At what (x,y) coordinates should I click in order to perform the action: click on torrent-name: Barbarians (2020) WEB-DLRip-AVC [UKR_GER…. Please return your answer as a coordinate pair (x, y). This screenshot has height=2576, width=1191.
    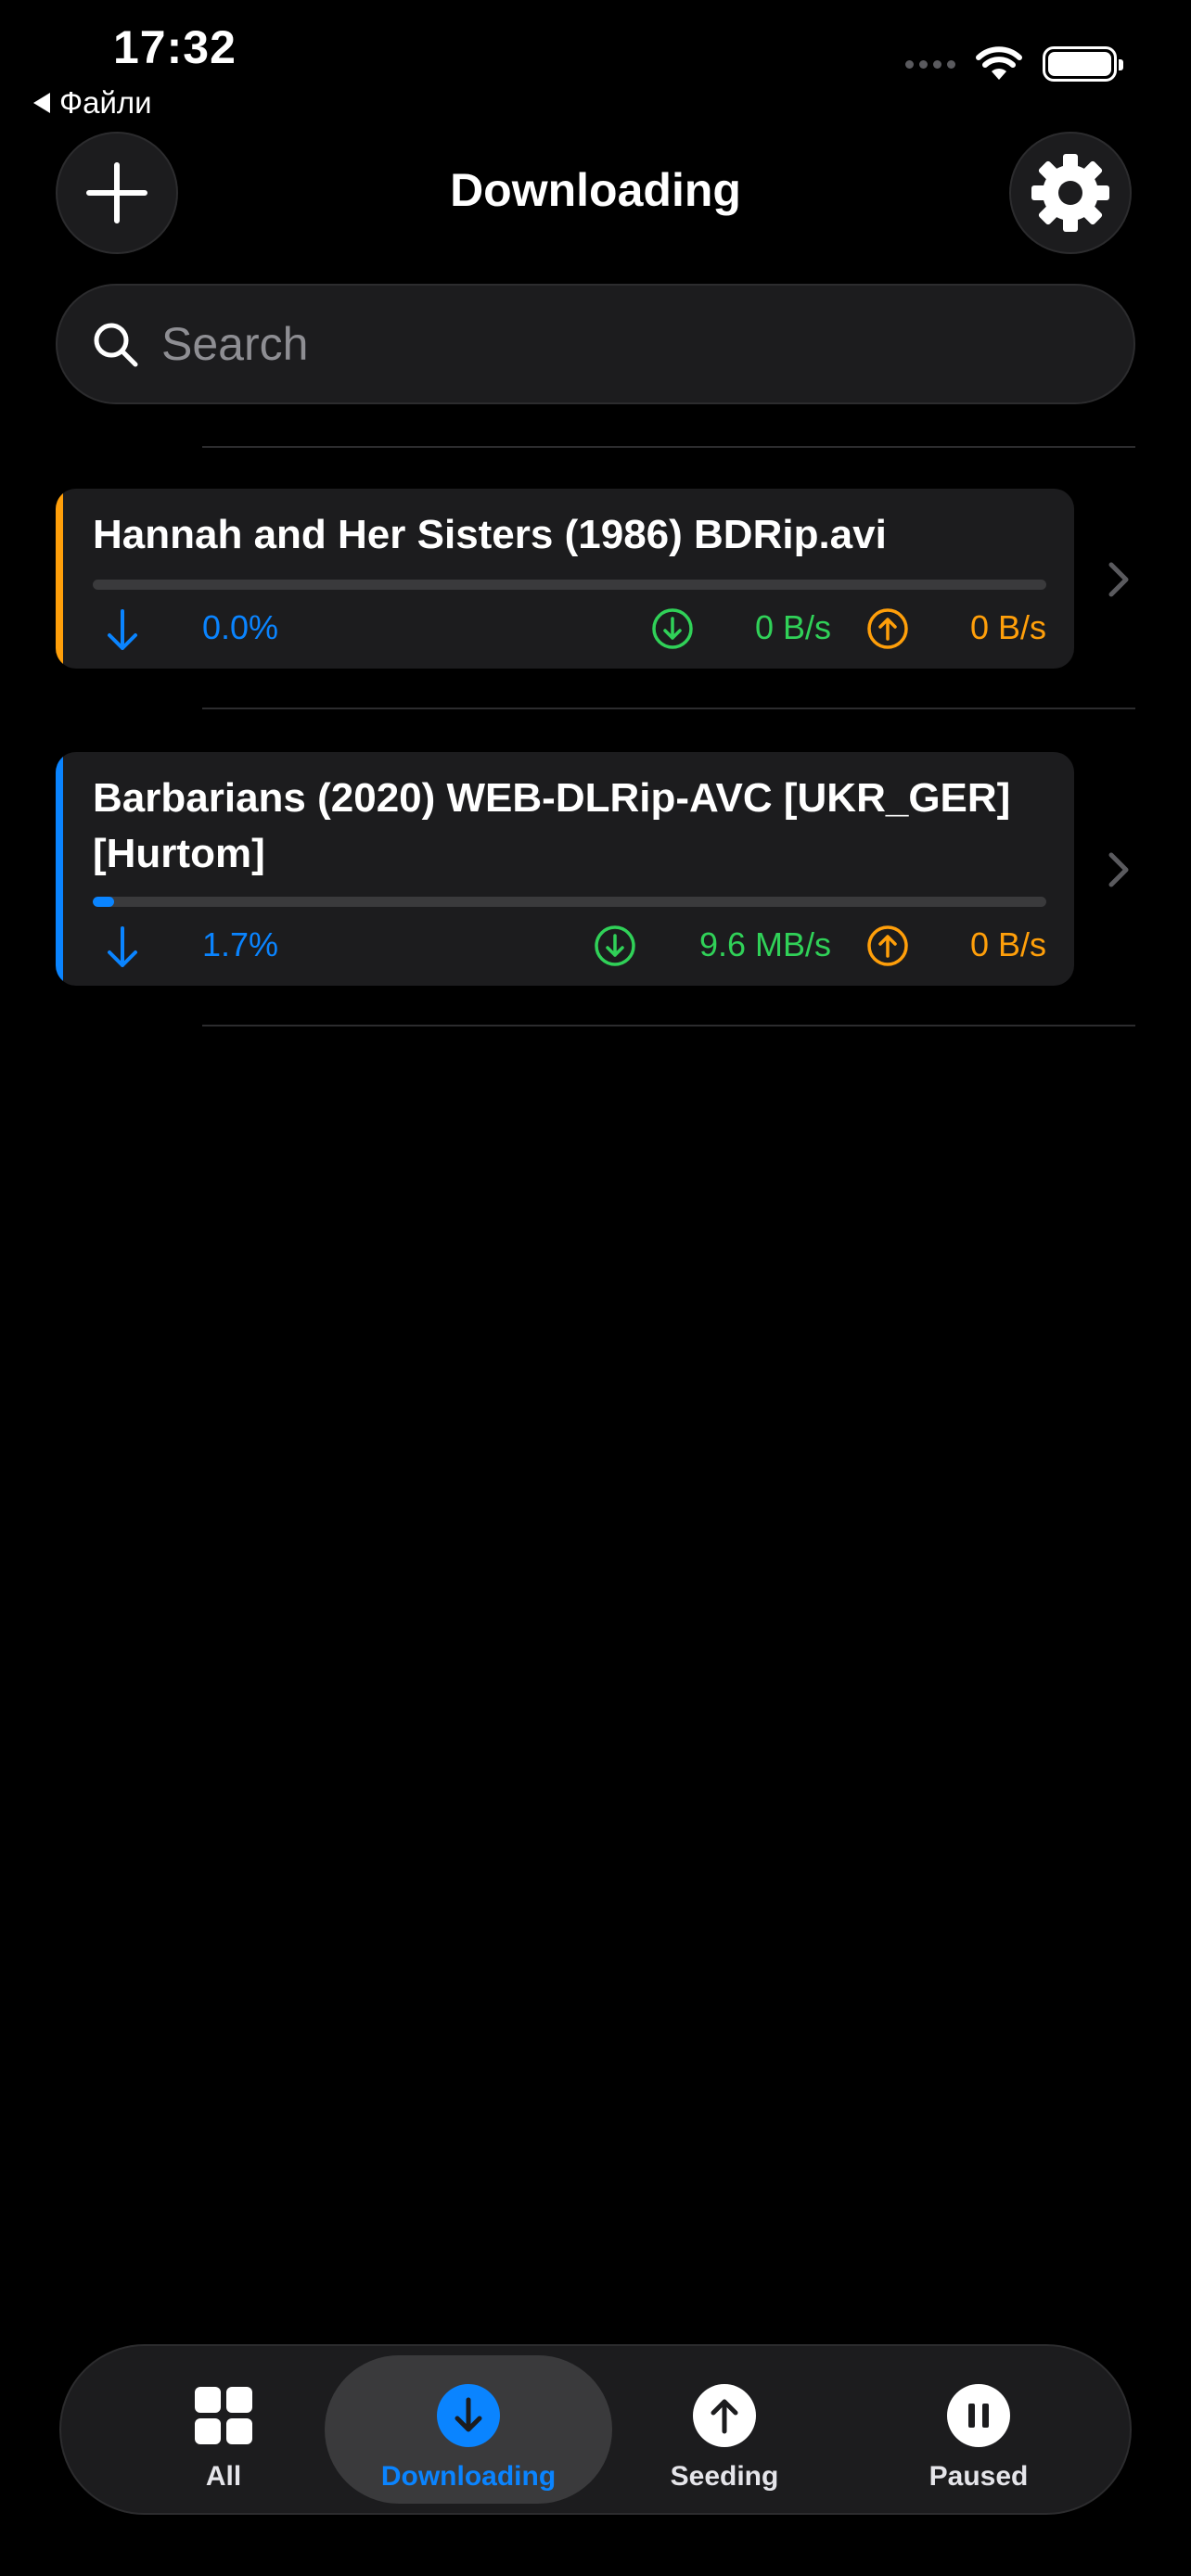
    Looking at the image, I should click on (552, 826).